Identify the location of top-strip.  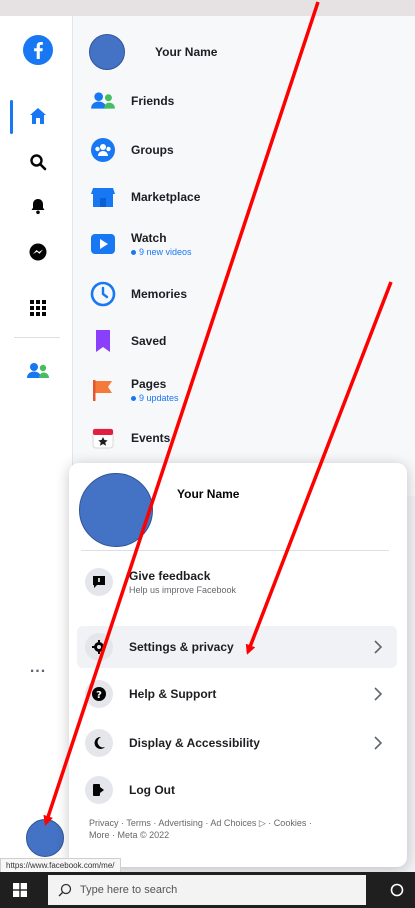
(207, 8).